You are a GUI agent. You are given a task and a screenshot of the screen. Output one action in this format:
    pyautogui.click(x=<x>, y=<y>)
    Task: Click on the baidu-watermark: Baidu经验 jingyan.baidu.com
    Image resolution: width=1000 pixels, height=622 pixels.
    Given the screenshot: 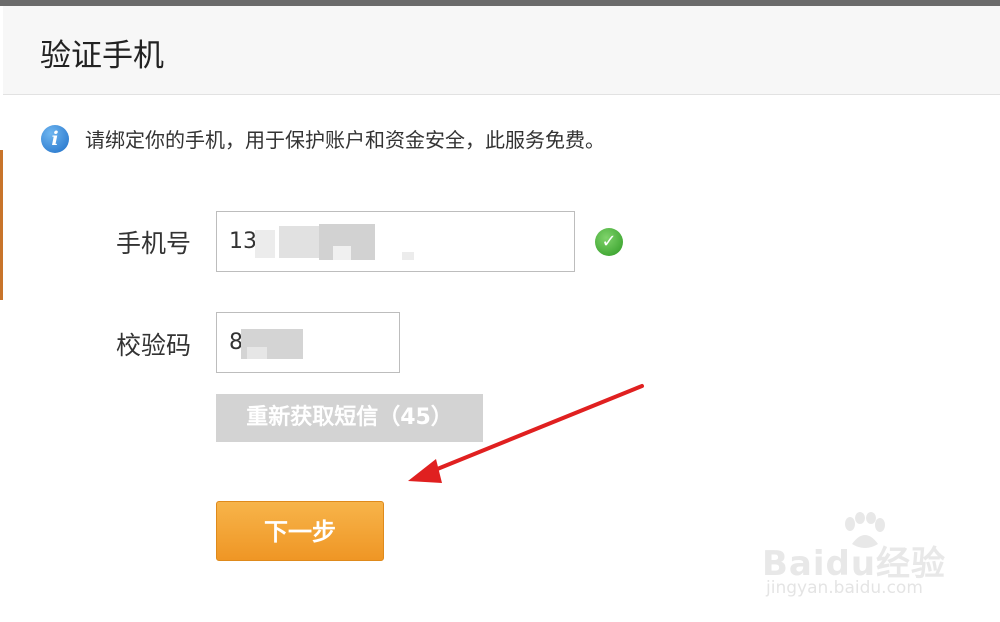 What is the action you would take?
    pyautogui.click(x=872, y=561)
    